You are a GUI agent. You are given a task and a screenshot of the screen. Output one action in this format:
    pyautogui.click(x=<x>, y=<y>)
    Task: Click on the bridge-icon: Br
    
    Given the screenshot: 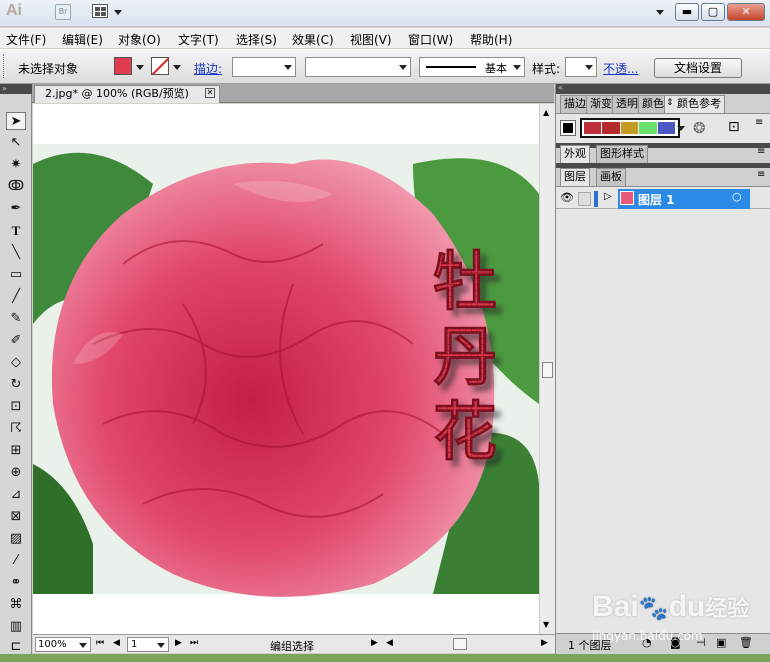 What is the action you would take?
    pyautogui.click(x=63, y=12)
    